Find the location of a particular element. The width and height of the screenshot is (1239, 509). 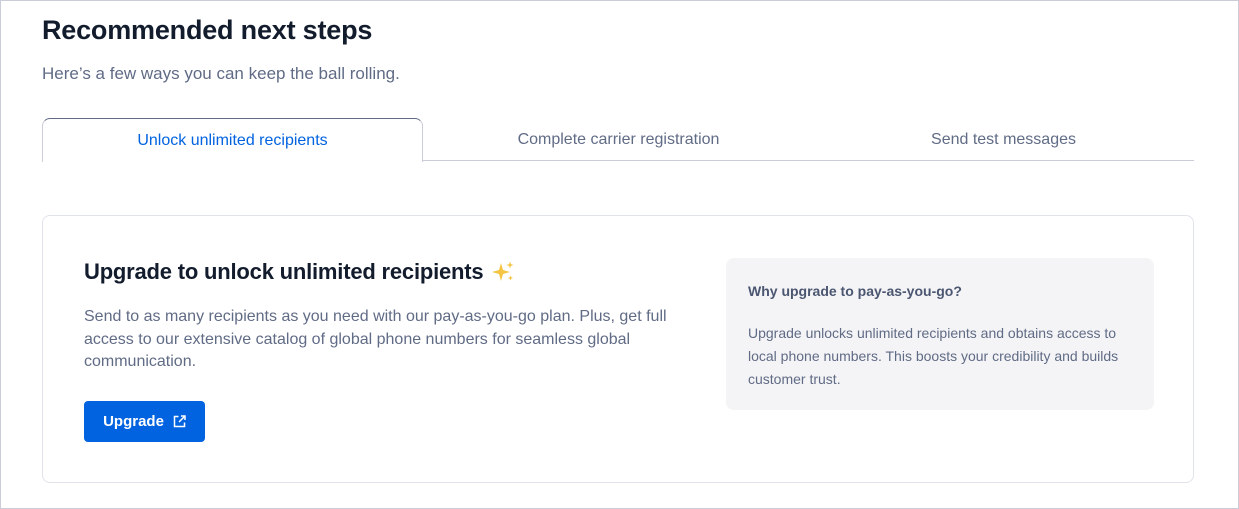

tab-complete-carrier-registration: Complete carrier registration is located at coordinates (618, 139).